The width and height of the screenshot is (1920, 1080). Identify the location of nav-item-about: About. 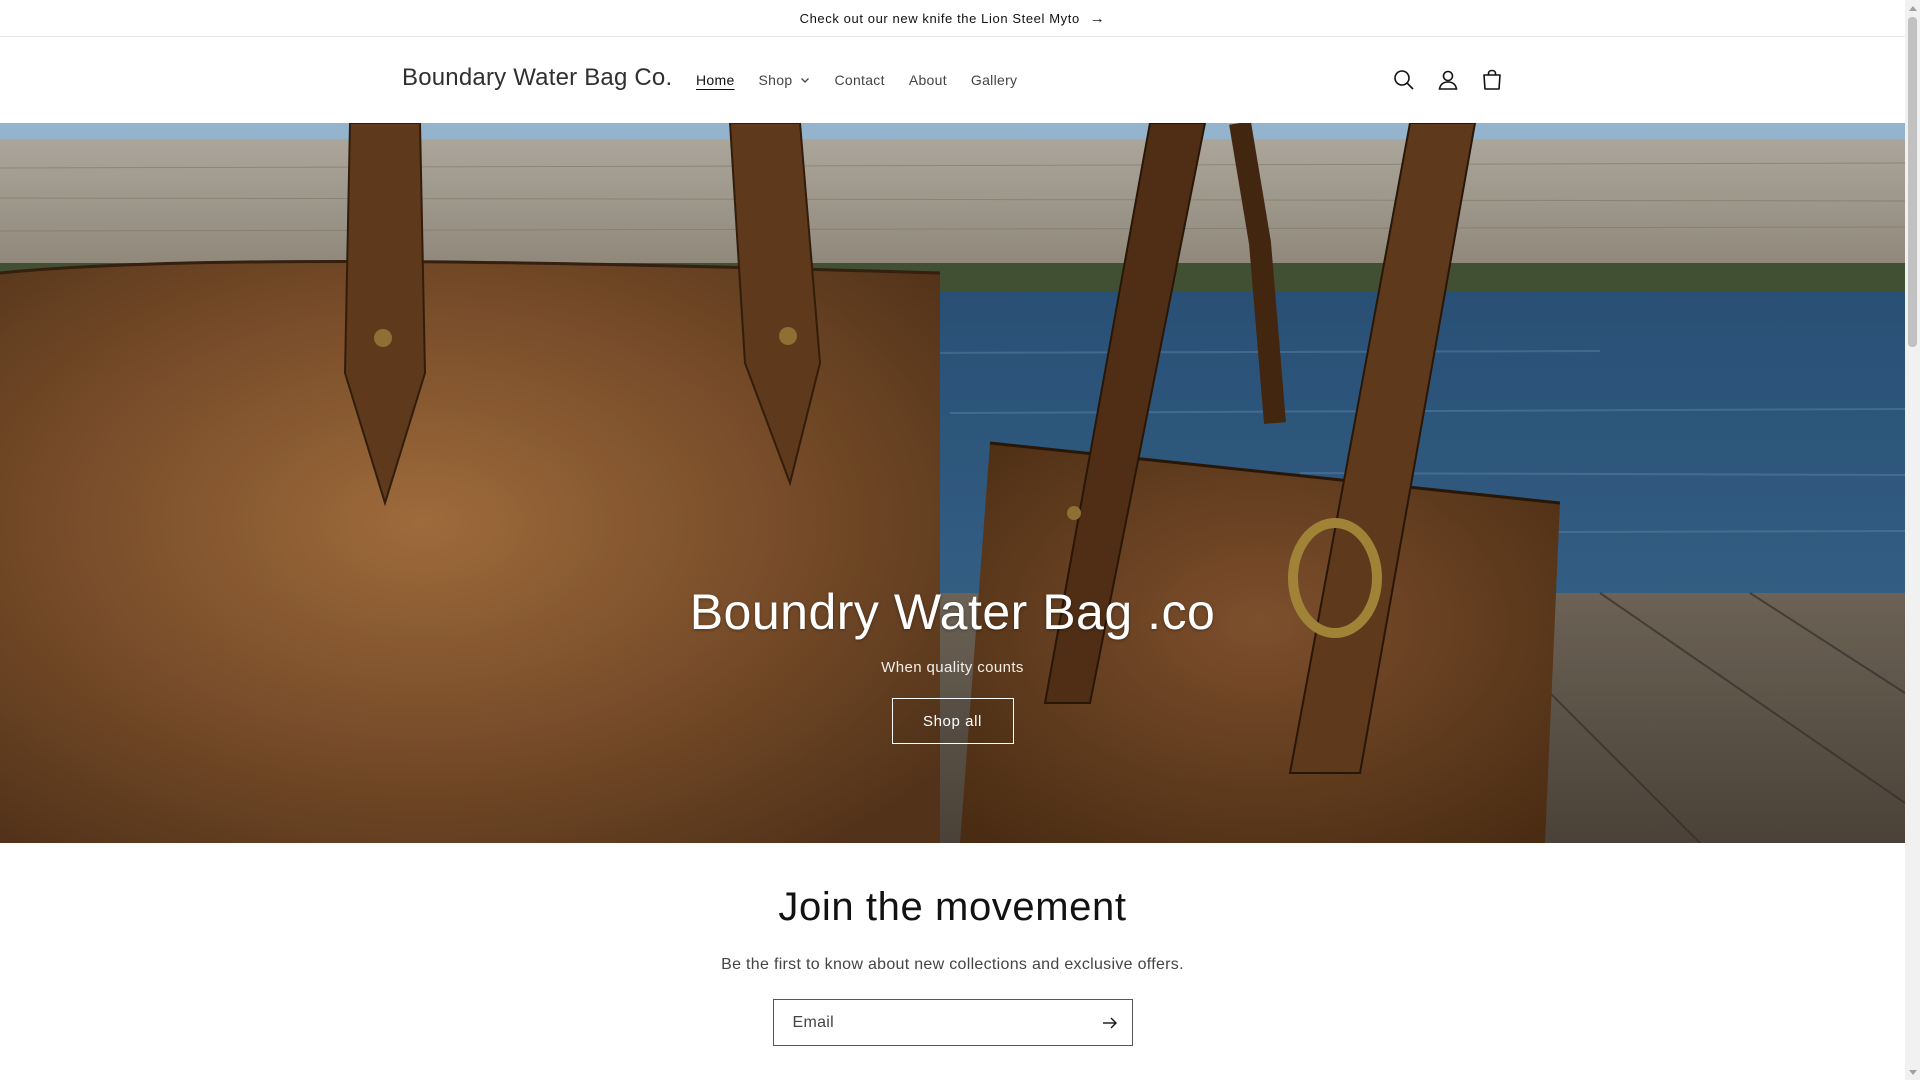
(928, 80).